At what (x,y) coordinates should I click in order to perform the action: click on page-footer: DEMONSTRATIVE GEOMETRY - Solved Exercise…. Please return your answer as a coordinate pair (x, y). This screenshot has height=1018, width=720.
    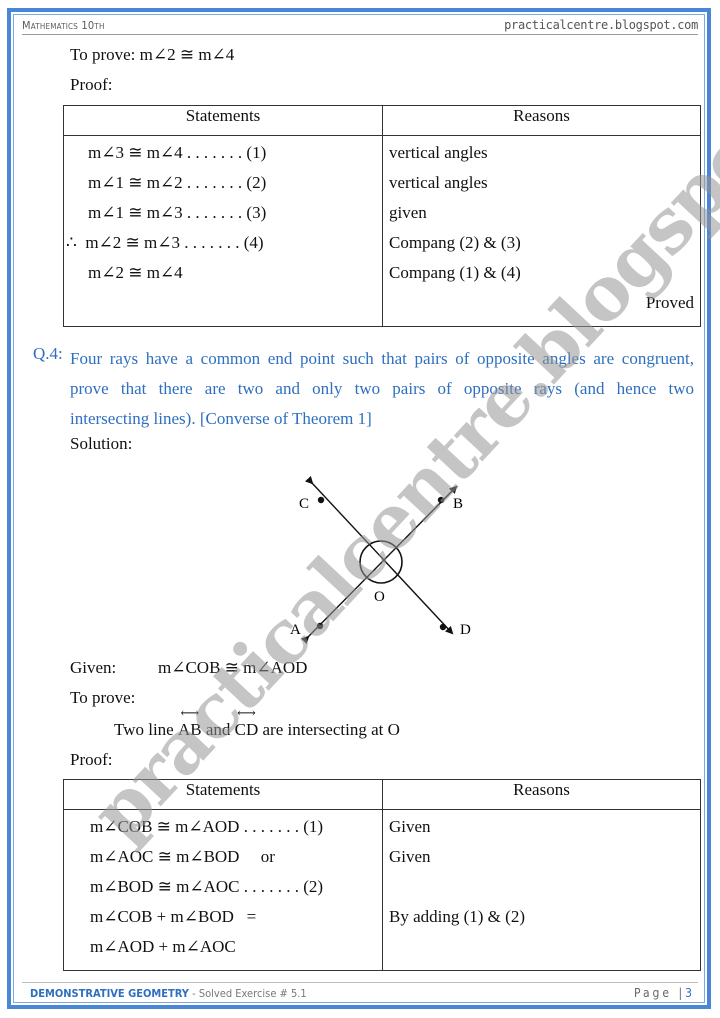
    Looking at the image, I should click on (360, 992).